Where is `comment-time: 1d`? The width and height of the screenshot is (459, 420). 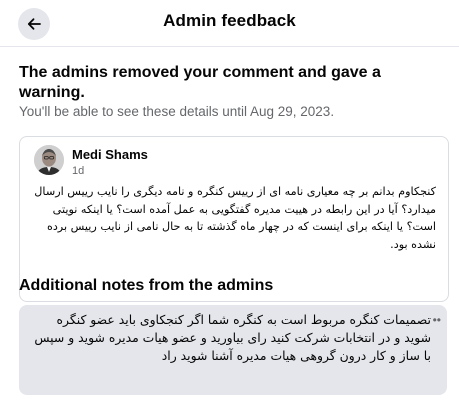
comment-time: 1d is located at coordinates (78, 171).